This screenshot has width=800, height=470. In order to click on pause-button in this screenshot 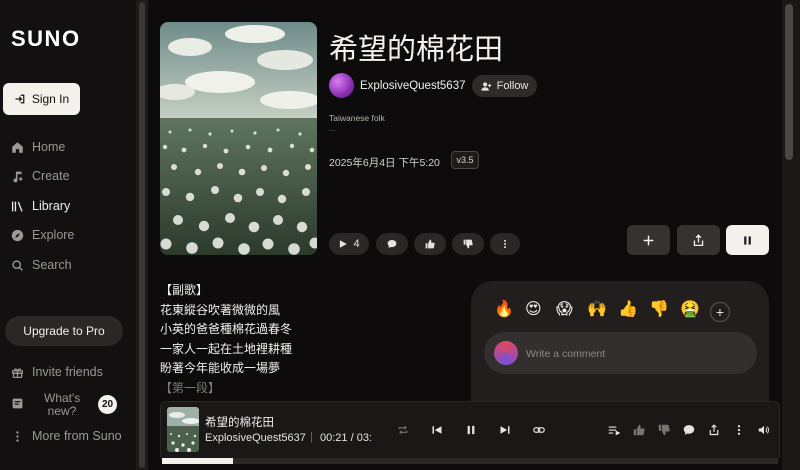, I will do `click(747, 240)`.